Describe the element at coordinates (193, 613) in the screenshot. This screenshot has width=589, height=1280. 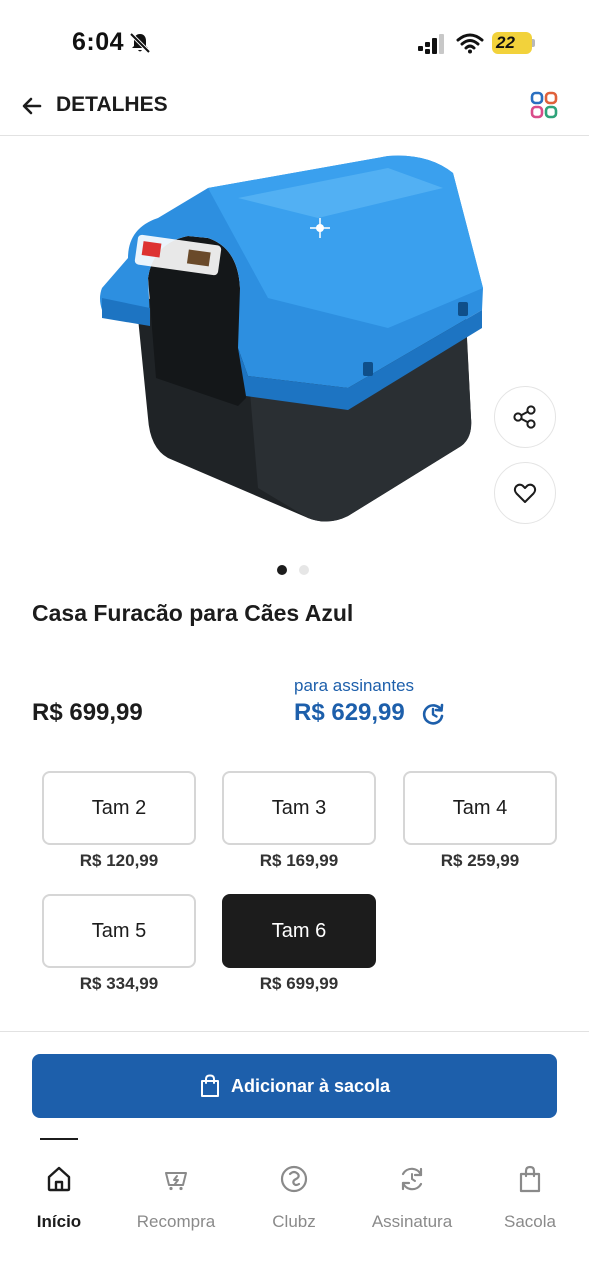
I see `product-title: Casa Furacão para Cães Azul` at that location.